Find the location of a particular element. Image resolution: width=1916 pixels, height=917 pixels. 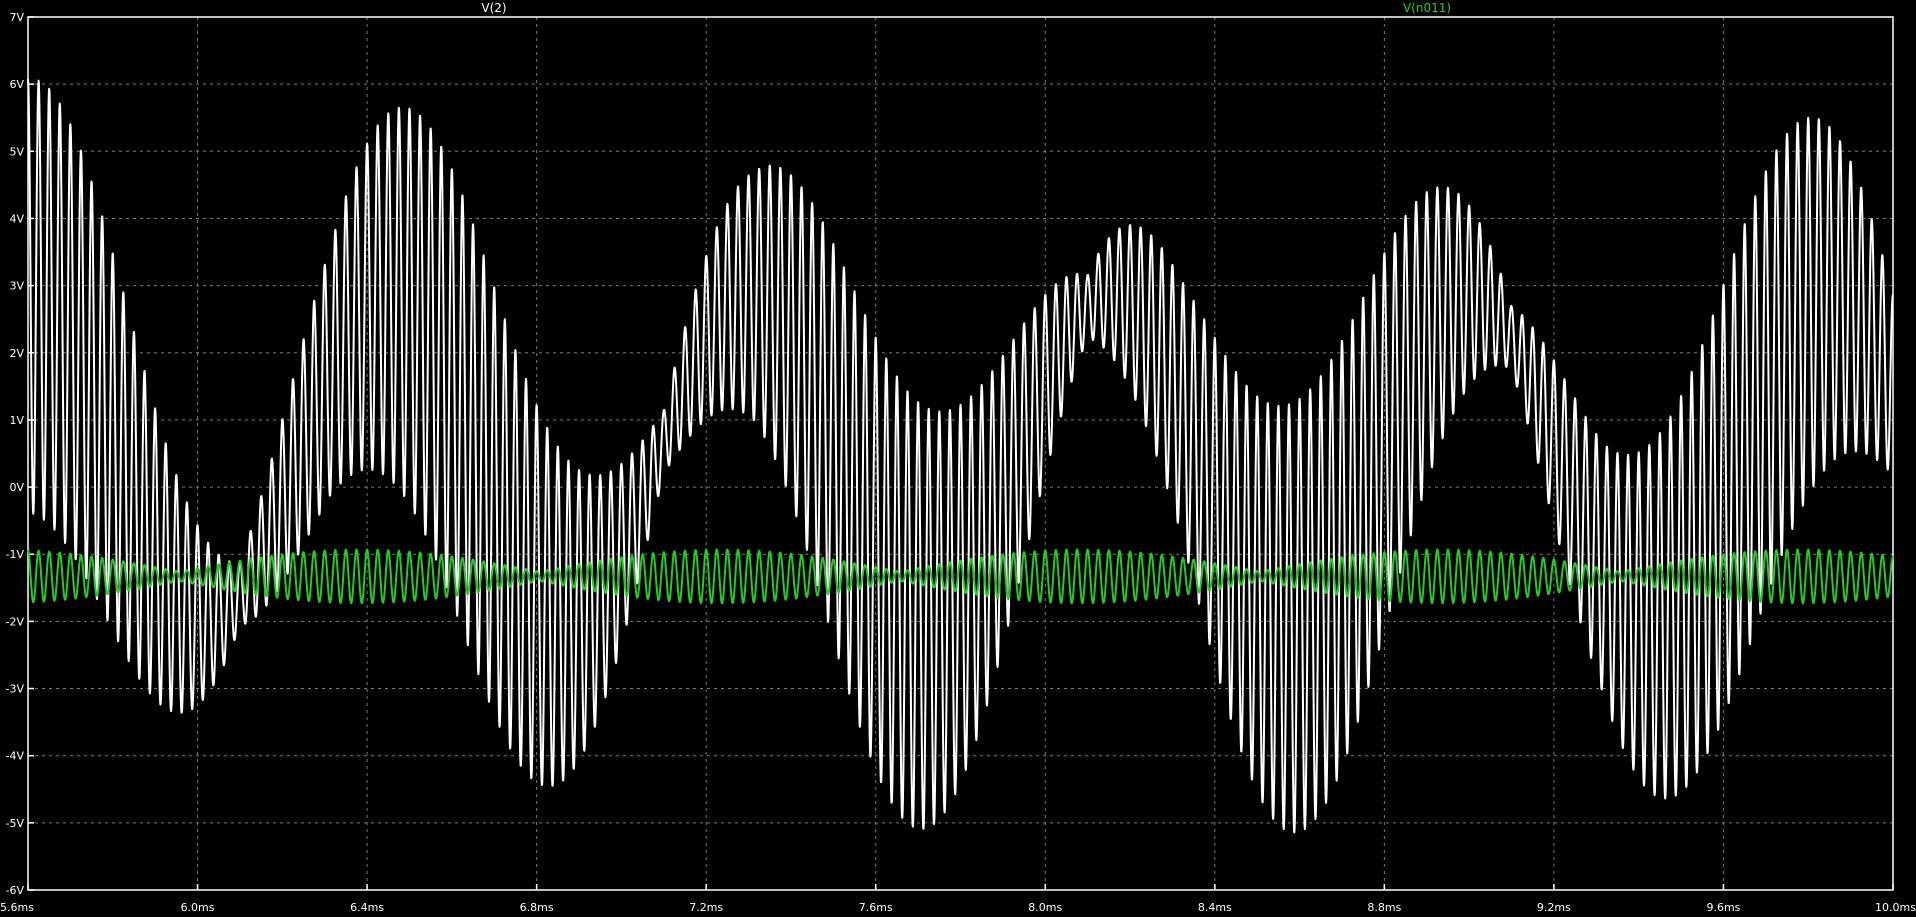

x-tick-label: 9.2ms is located at coordinates (1554, 907).